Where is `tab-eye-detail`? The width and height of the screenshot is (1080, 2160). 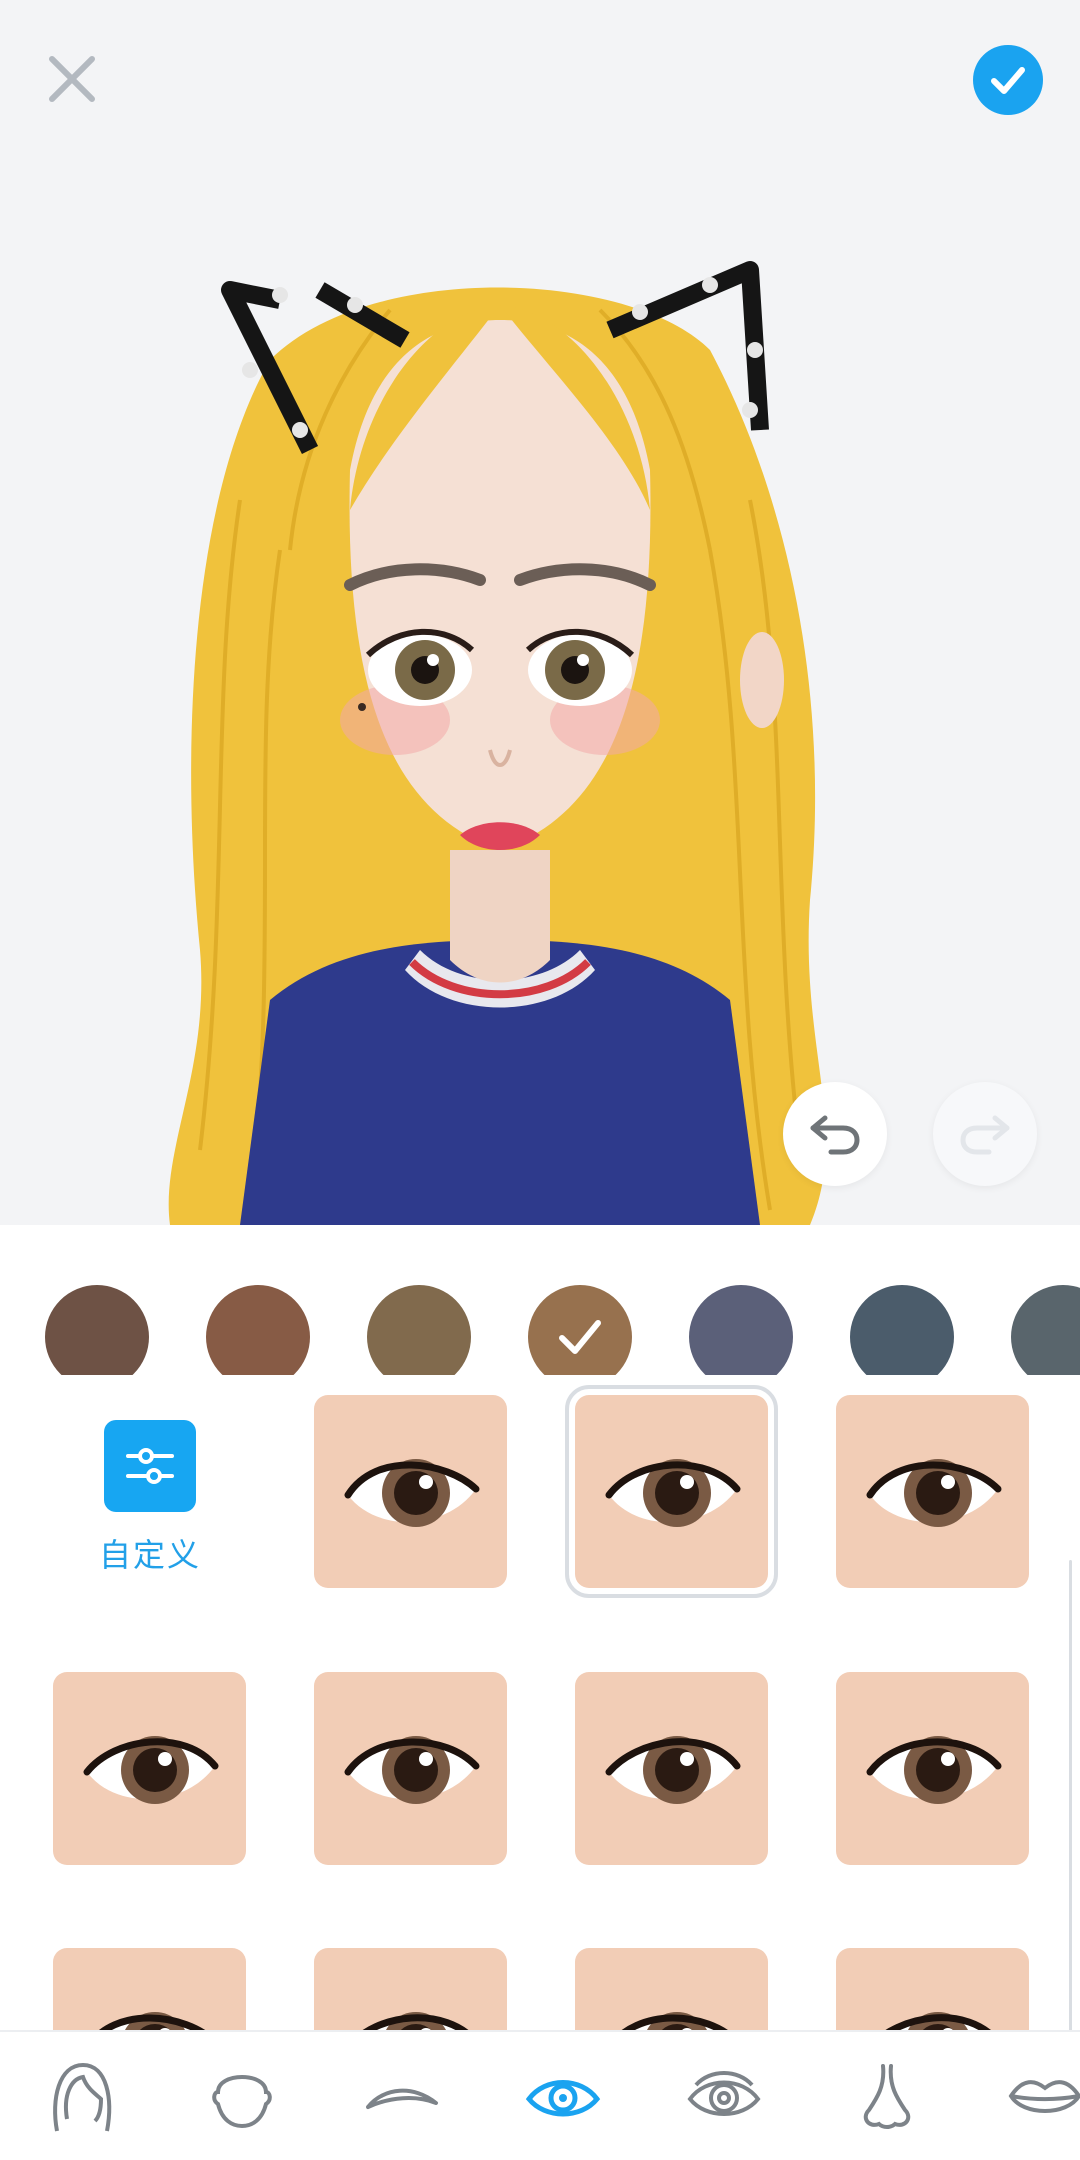 tab-eye-detail is located at coordinates (724, 2097).